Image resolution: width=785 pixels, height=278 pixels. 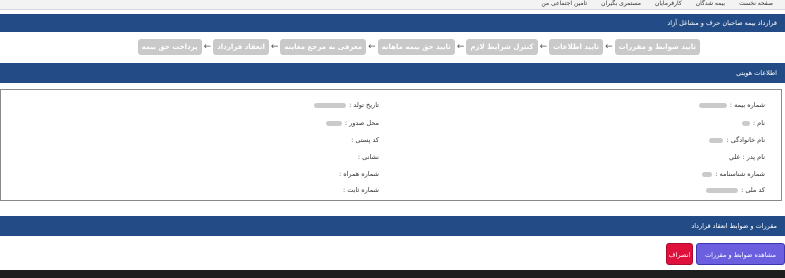 I want to click on address-label: نشانی :, so click(x=368, y=157).